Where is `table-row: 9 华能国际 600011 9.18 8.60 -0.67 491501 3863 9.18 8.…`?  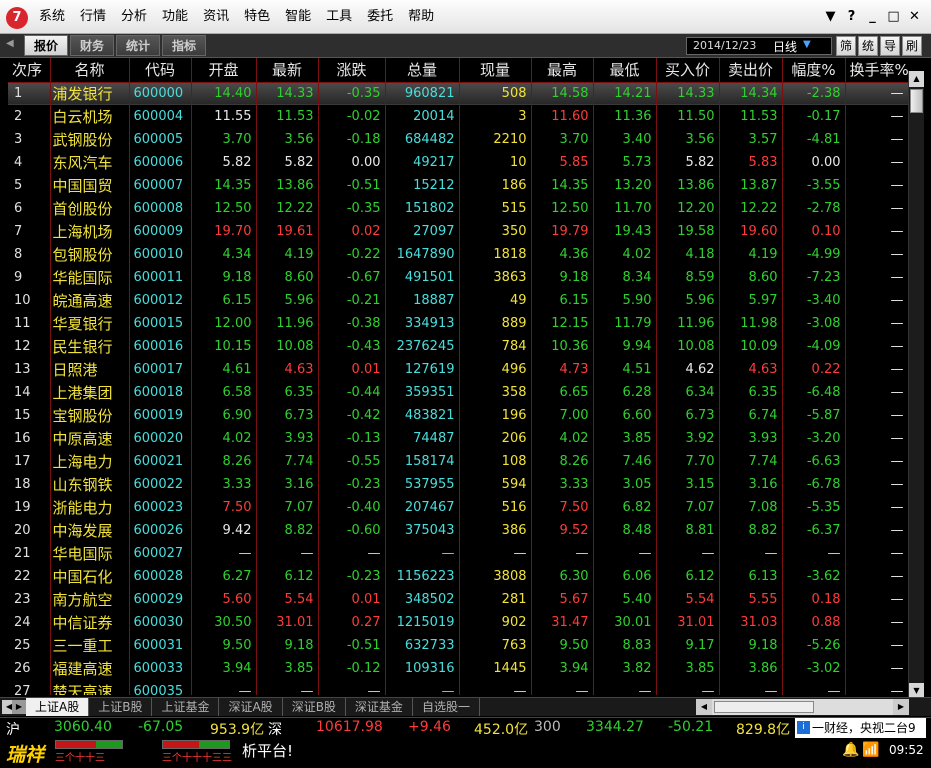 table-row: 9 华能国际 600011 9.18 8.60 -0.67 491501 3863 9.18 8.… is located at coordinates (458, 277).